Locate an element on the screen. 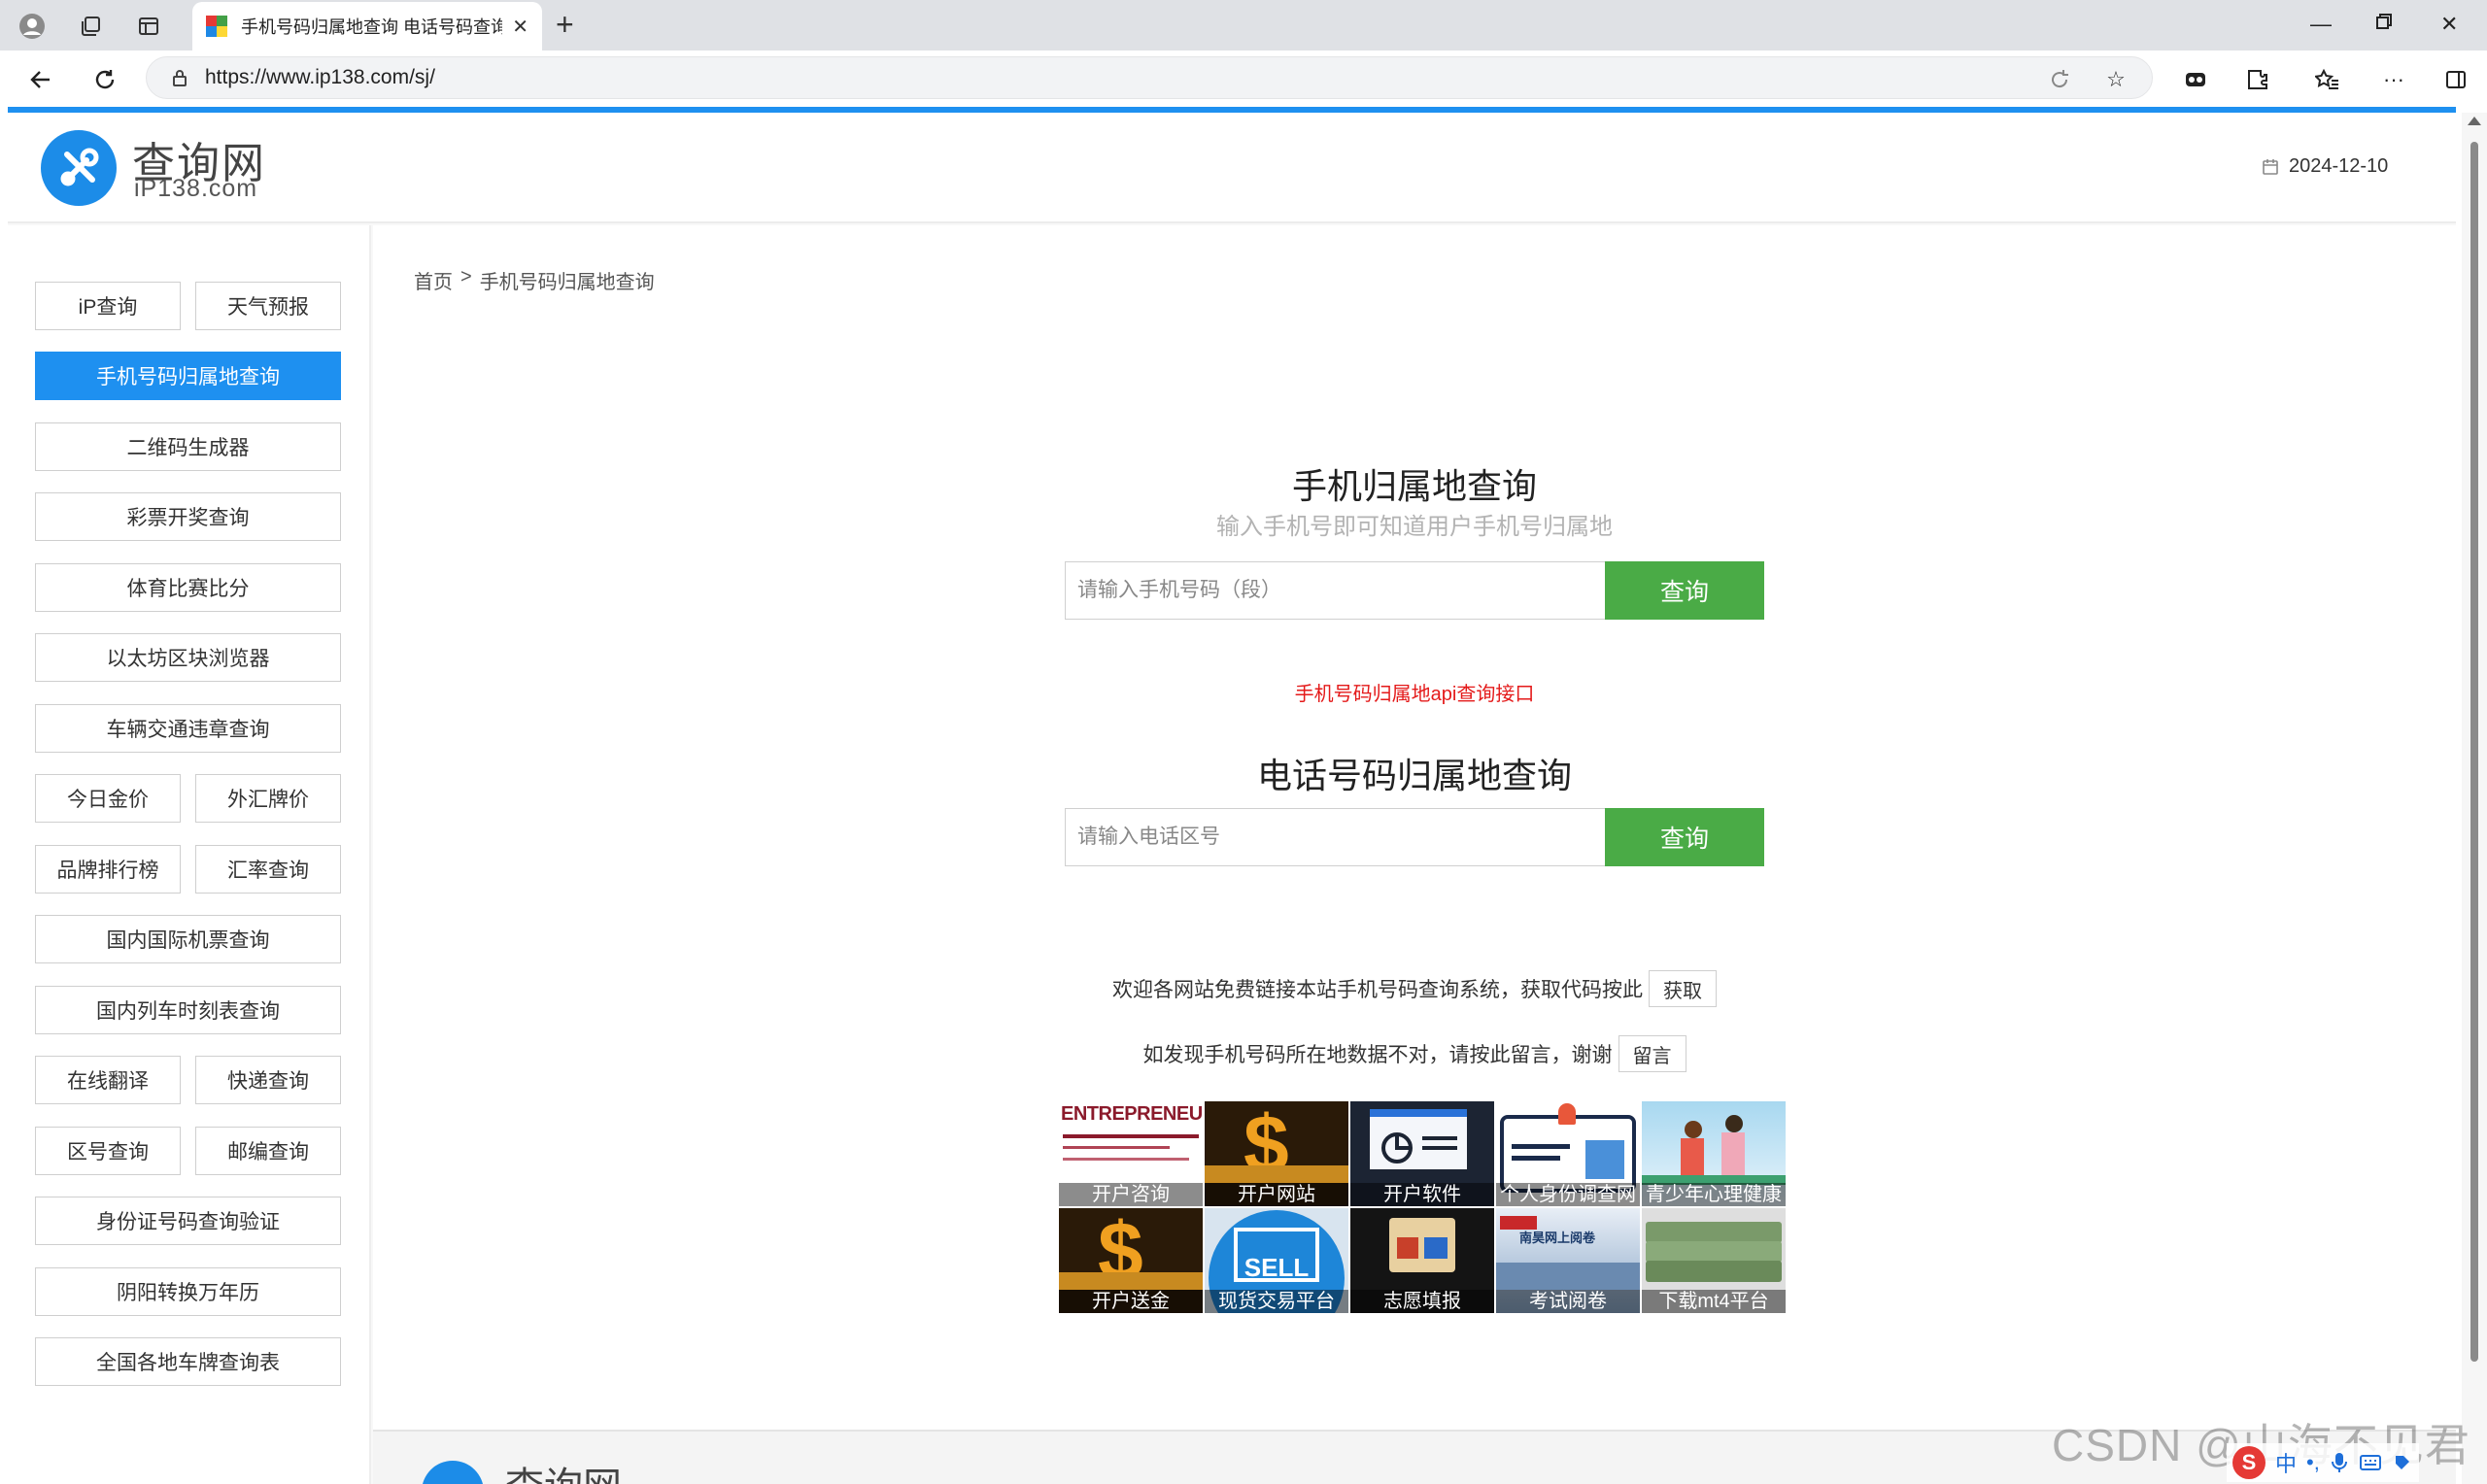 The height and width of the screenshot is (1484, 2487). sidebar-item-forex: 外汇牌价 is located at coordinates (268, 798).